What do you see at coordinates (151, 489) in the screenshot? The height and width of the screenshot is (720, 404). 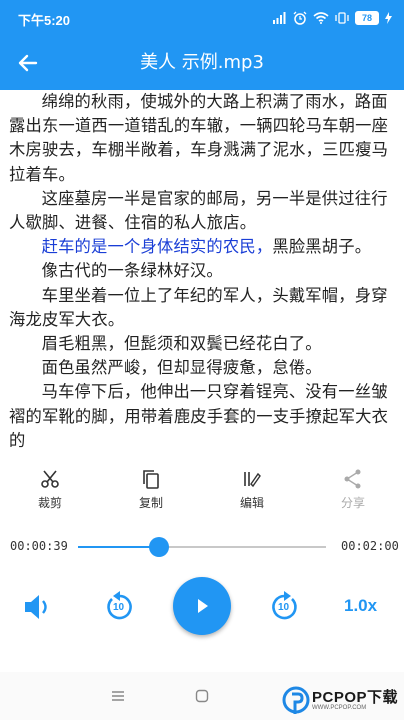 I see `copy-button: 复制` at bounding box center [151, 489].